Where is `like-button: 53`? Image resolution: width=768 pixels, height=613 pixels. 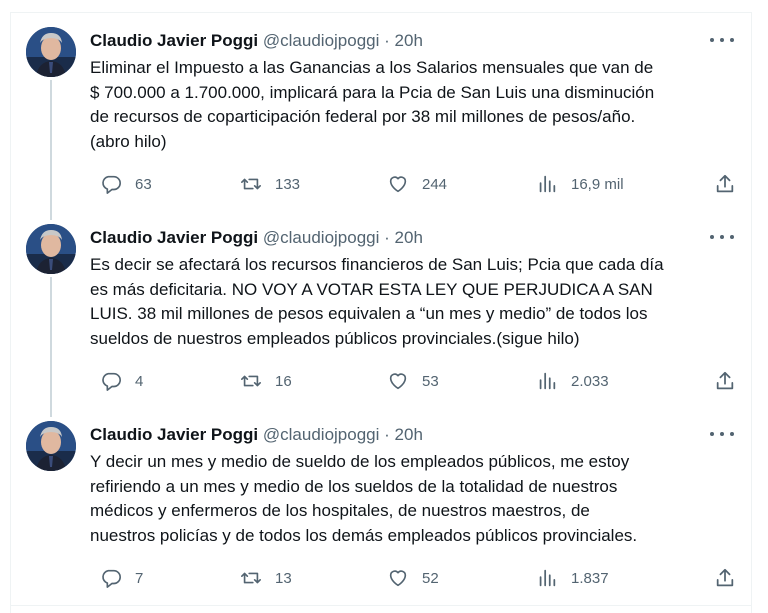
like-button: 53 is located at coordinates (413, 381).